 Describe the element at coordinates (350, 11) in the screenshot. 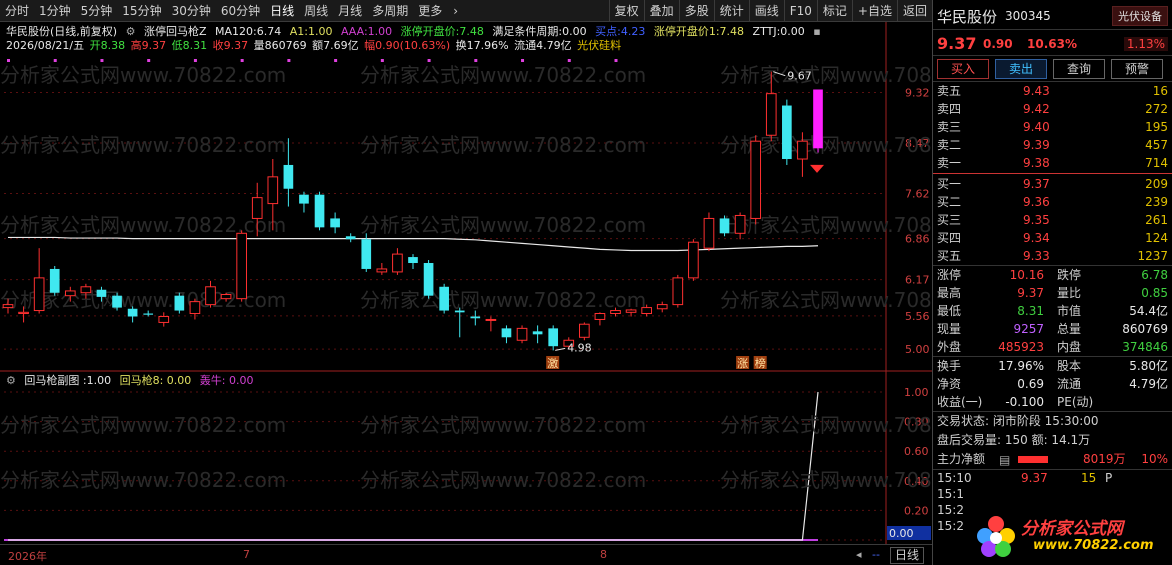

I see `period-tab: 月线` at that location.